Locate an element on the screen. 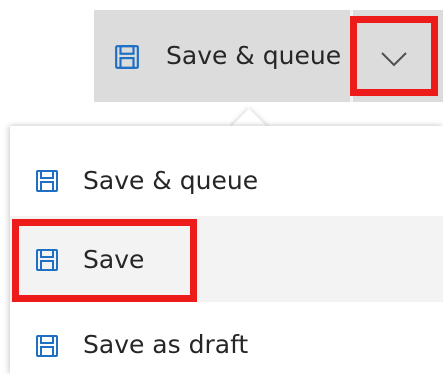 The width and height of the screenshot is (443, 374). split-button-label: Save & queue is located at coordinates (254, 55).